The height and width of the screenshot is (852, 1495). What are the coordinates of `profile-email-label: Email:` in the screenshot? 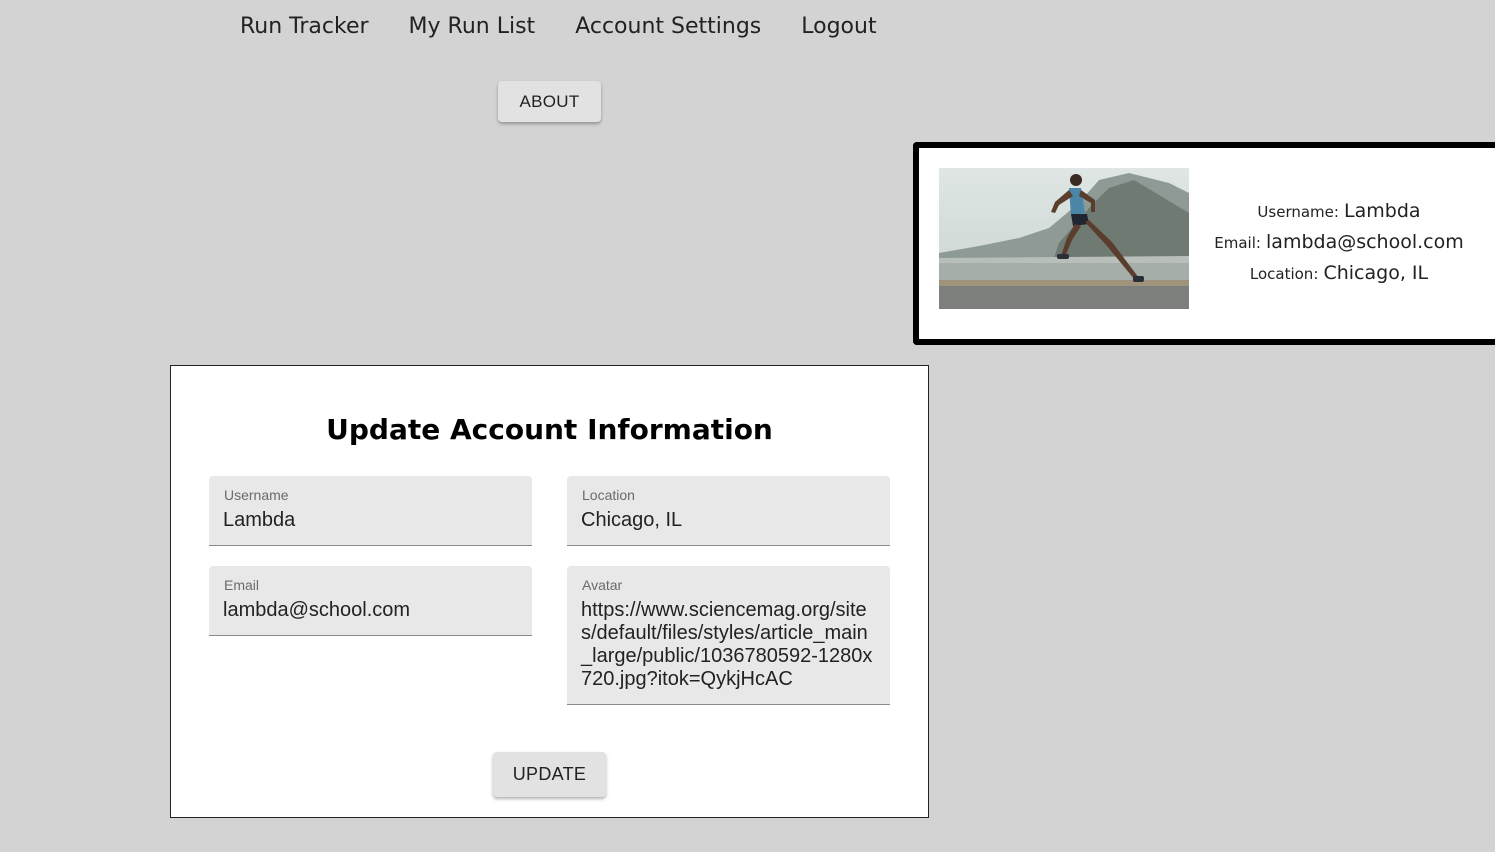 It's located at (1237, 243).